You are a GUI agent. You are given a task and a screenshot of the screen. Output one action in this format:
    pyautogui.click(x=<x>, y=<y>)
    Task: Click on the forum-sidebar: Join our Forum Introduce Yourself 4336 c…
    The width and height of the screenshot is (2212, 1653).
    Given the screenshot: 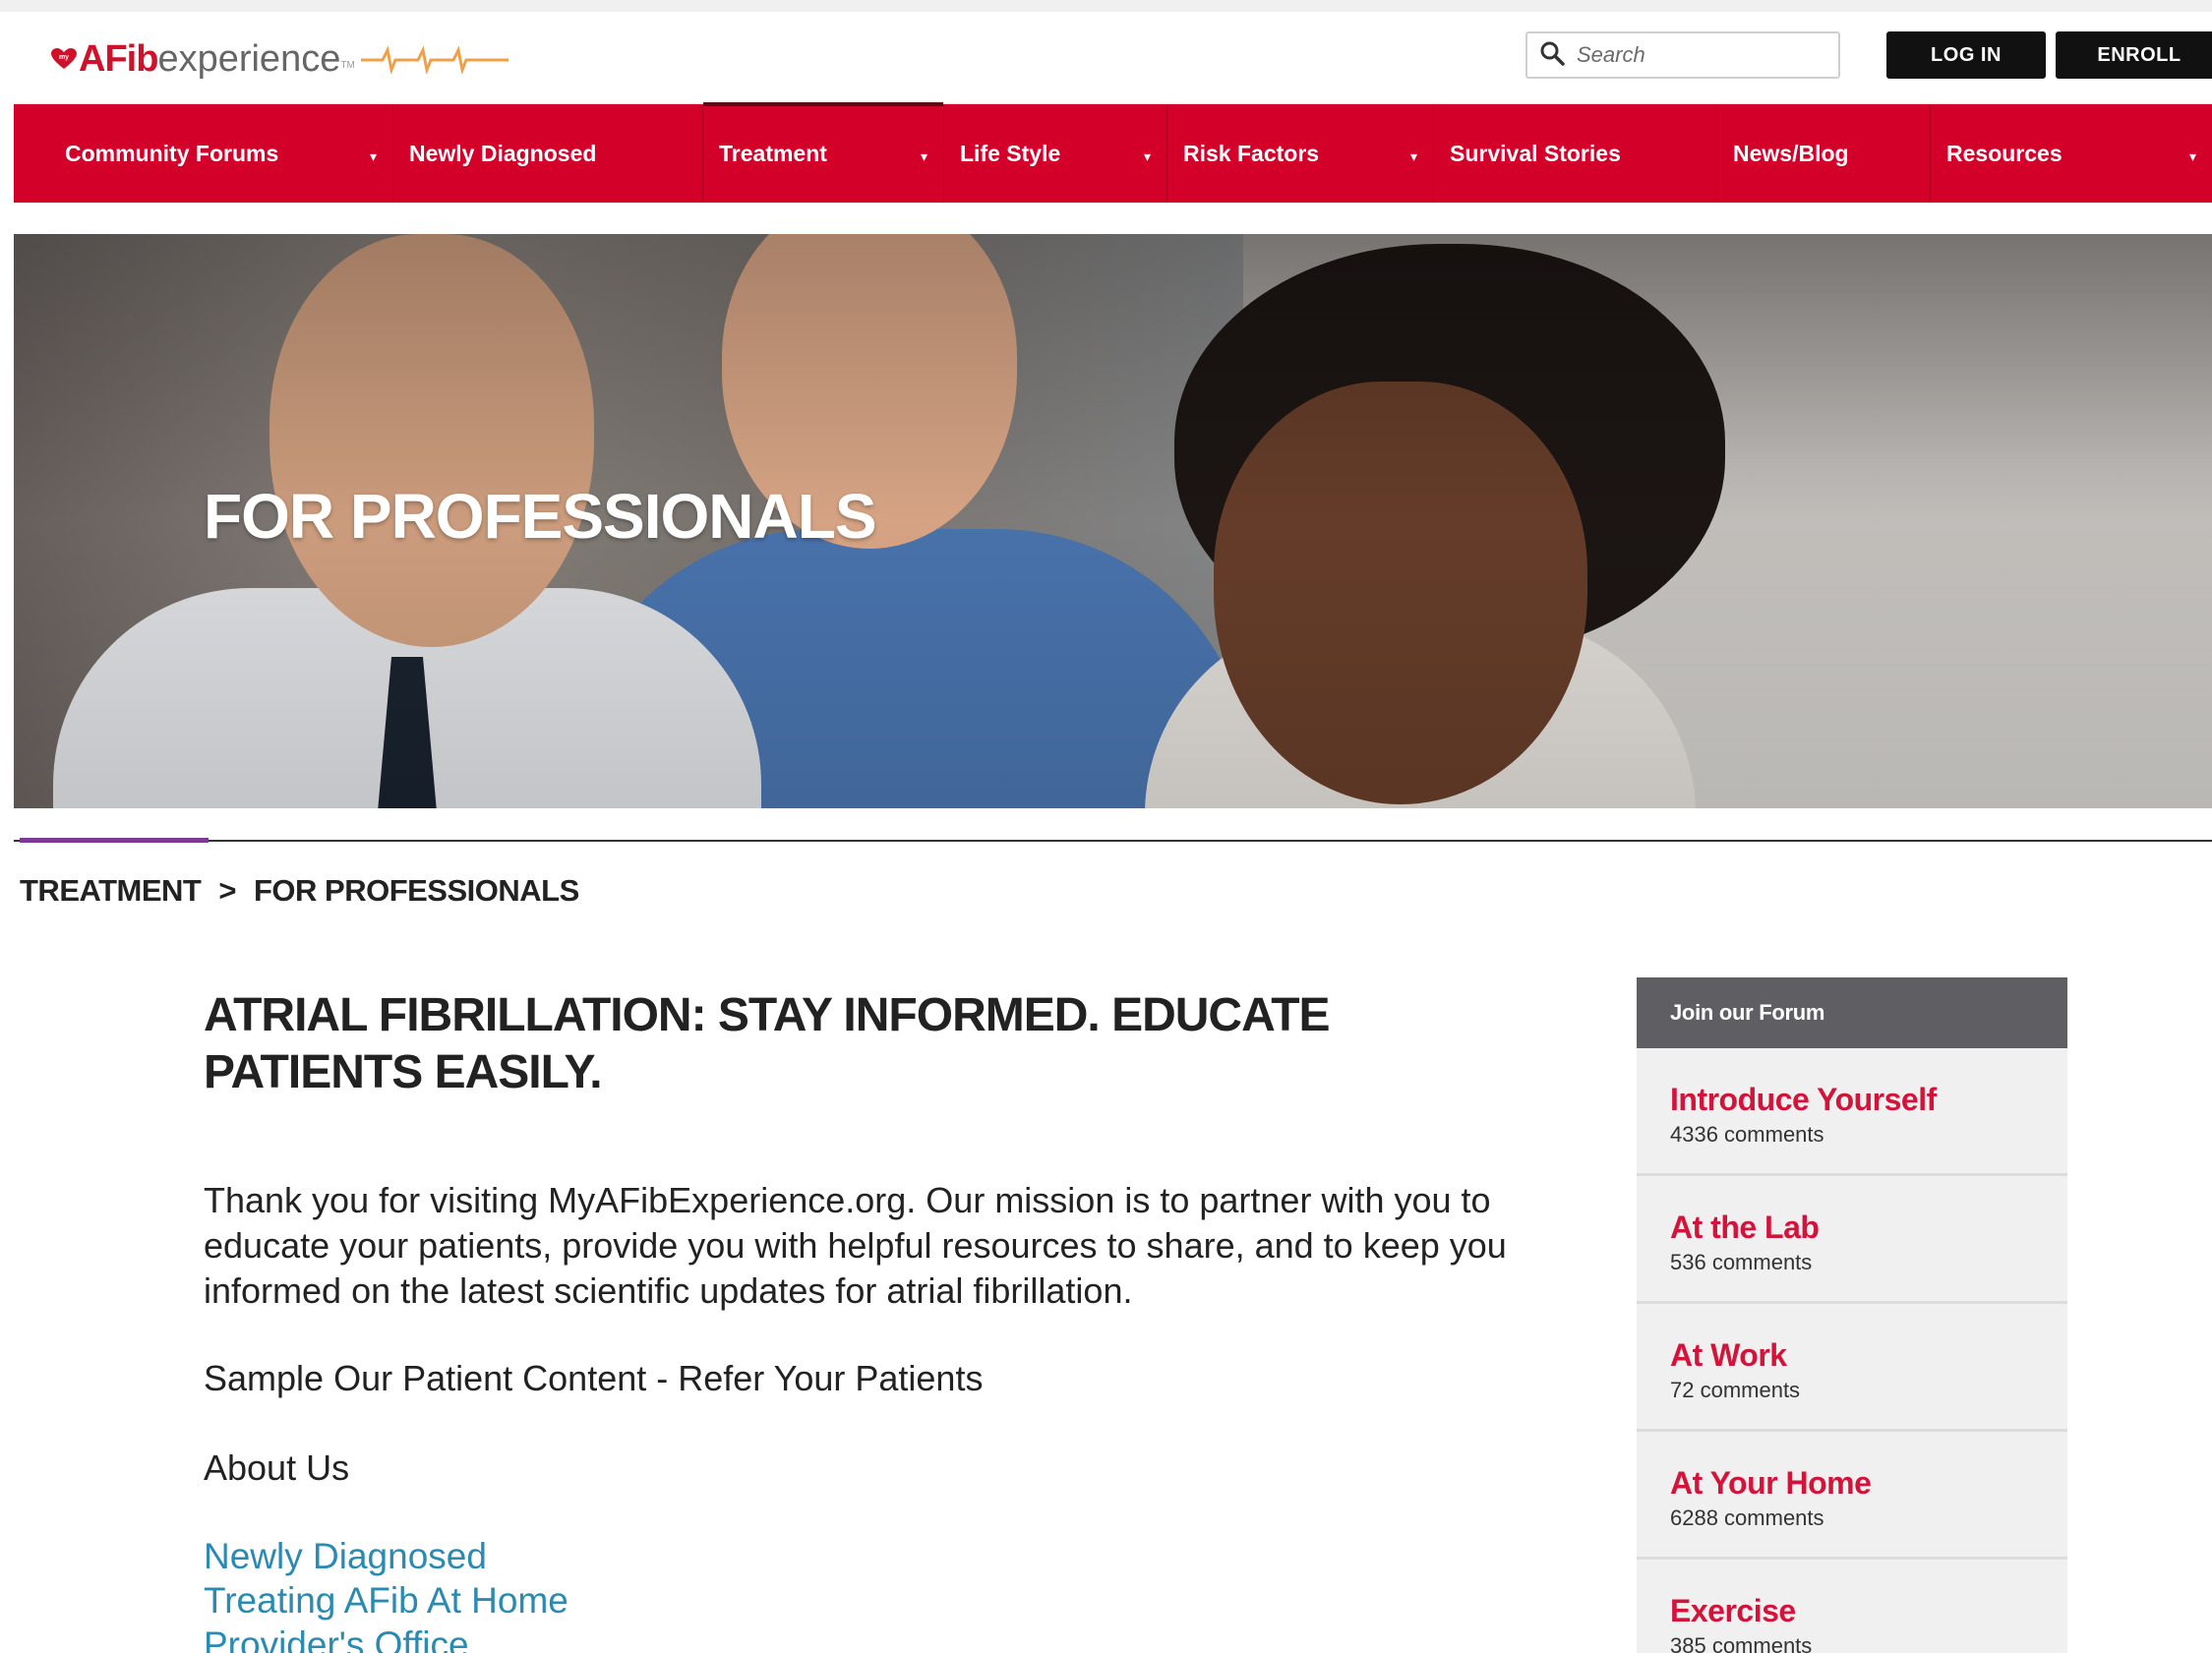 What is the action you would take?
    pyautogui.click(x=1852, y=1315)
    